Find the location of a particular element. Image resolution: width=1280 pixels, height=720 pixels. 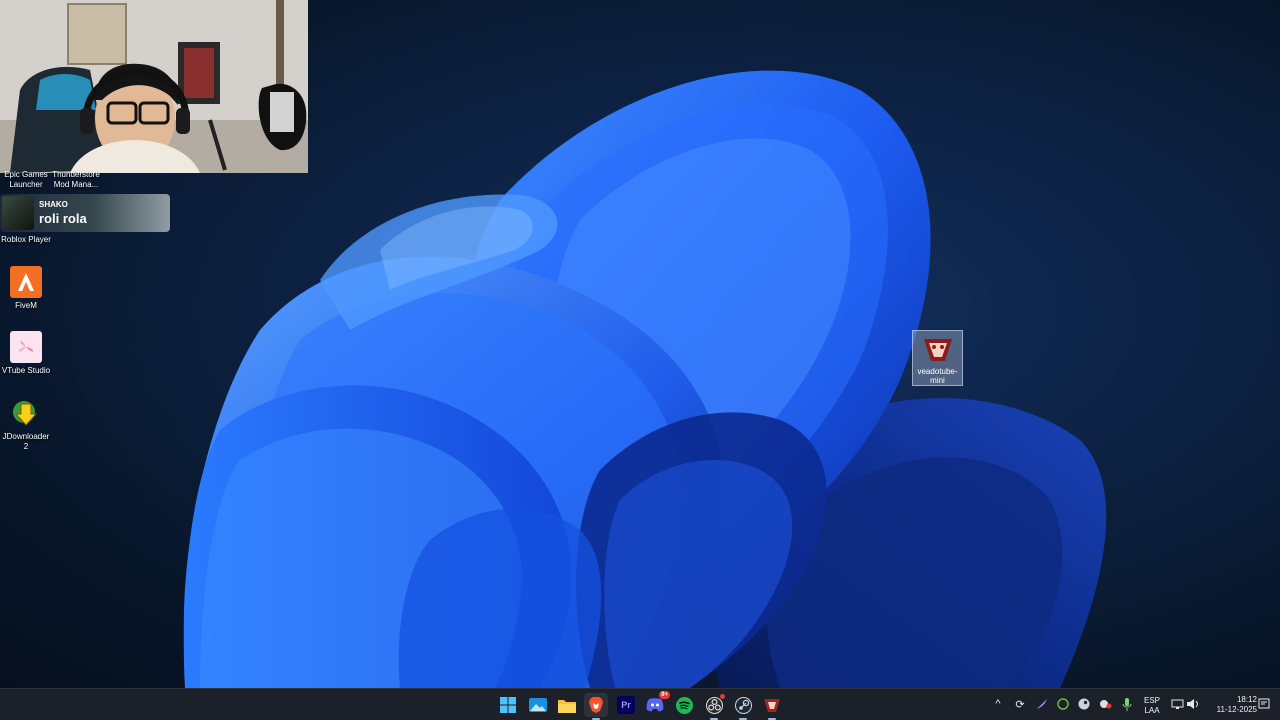

desktop-icon-jdownloader: JDownloader 2 is located at coordinates (26, 424).